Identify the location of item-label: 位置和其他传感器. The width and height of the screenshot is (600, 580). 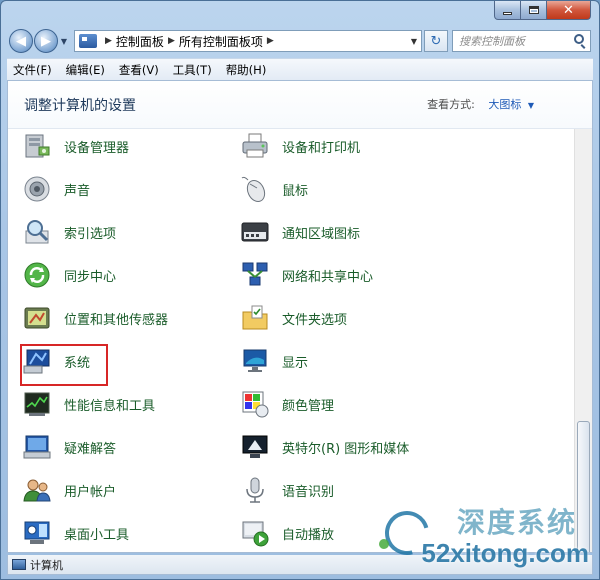
(116, 320).